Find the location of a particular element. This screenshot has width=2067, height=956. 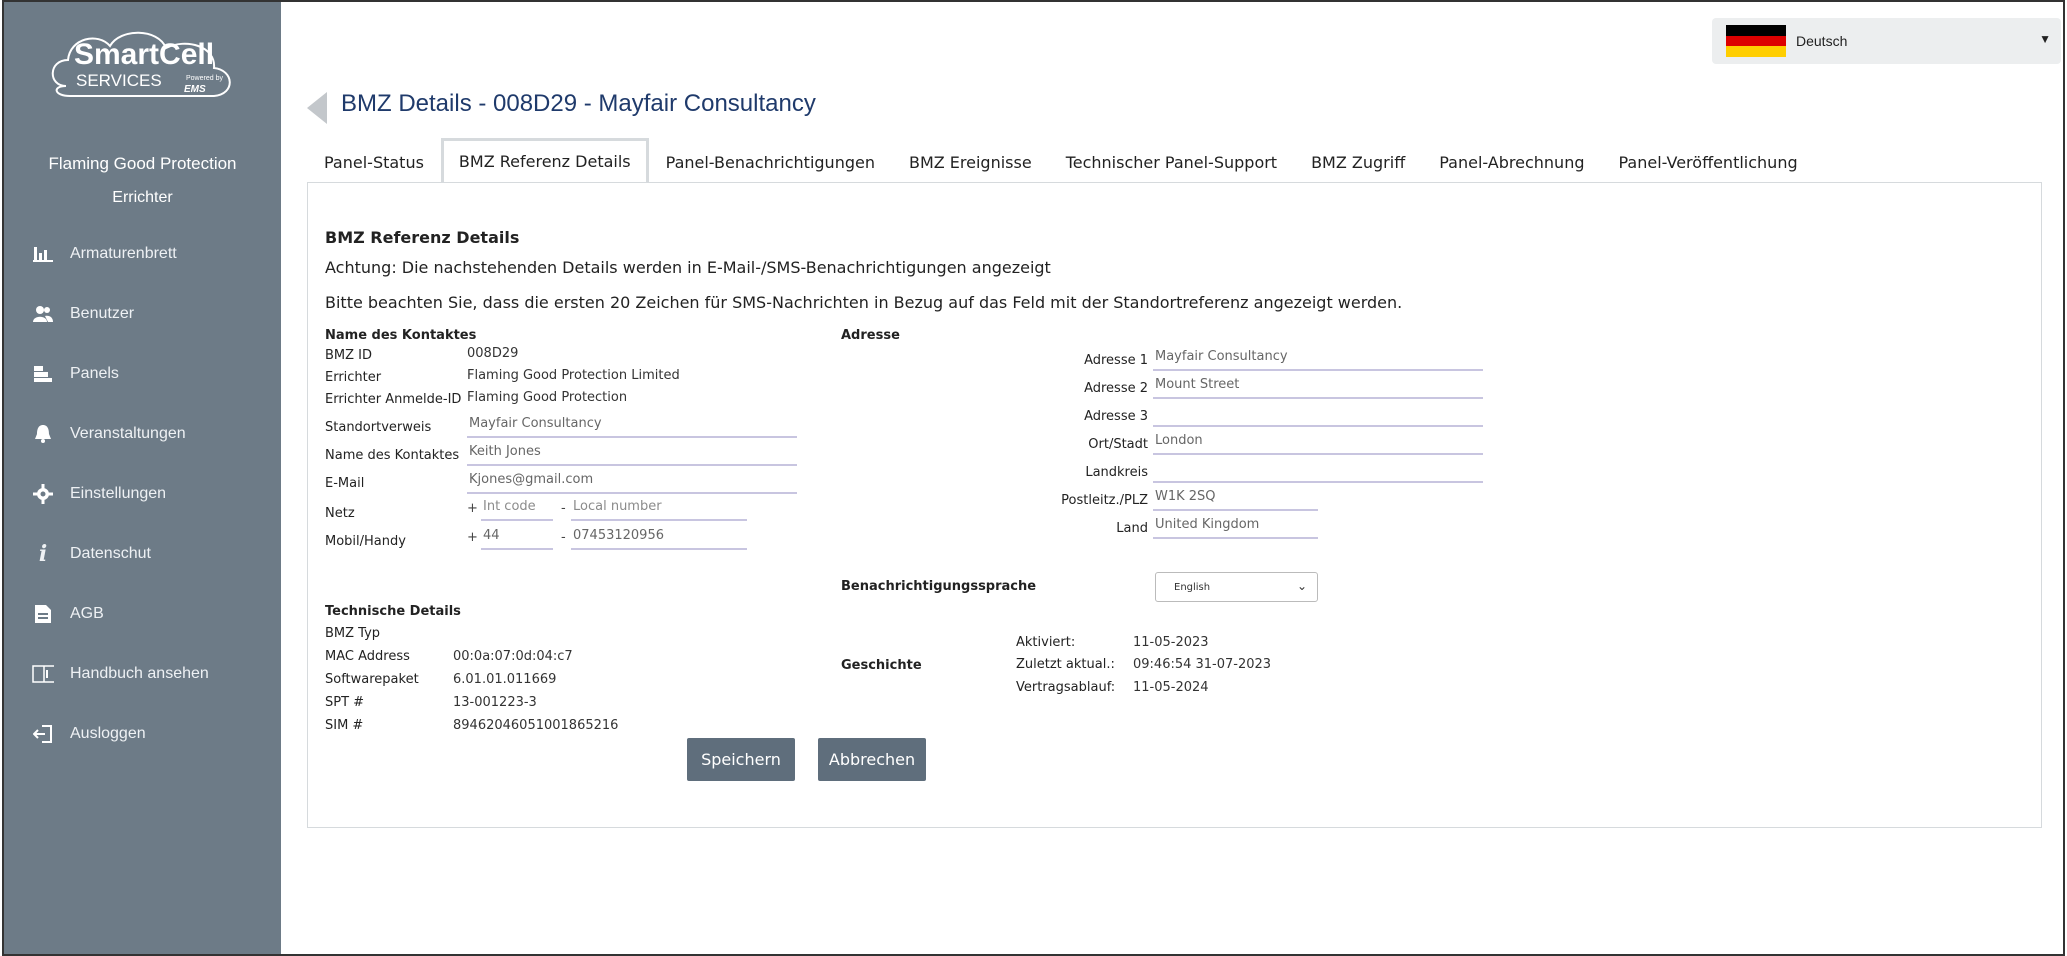

mac-value: 00:0a:07:0d:04:c7 is located at coordinates (513, 656).